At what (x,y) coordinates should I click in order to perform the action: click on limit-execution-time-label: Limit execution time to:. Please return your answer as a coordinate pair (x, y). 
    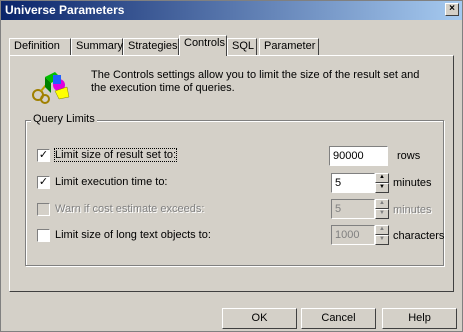
    Looking at the image, I should click on (111, 182).